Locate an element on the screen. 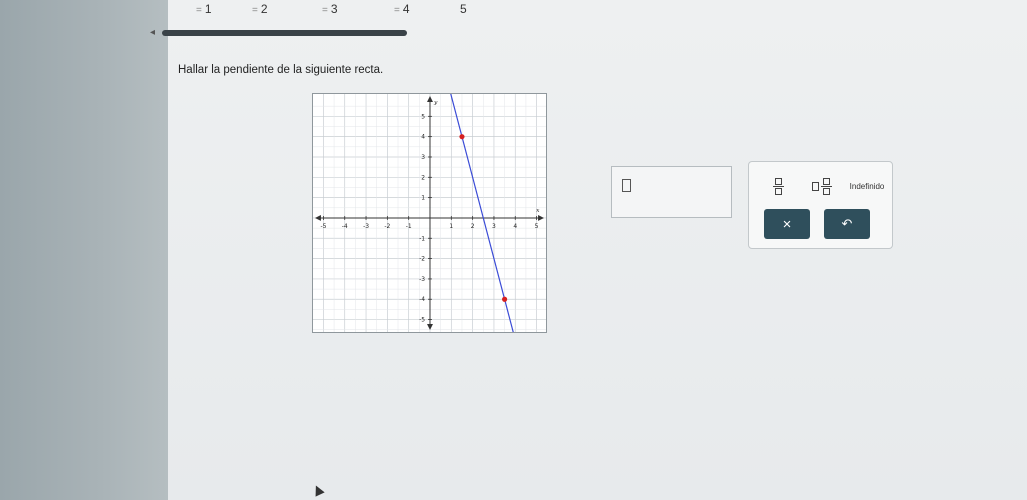 Image resolution: width=1027 pixels, height=500 pixels. question-tabs: = 1 = 2 = 3 = 4 5 is located at coordinates (360, 10).